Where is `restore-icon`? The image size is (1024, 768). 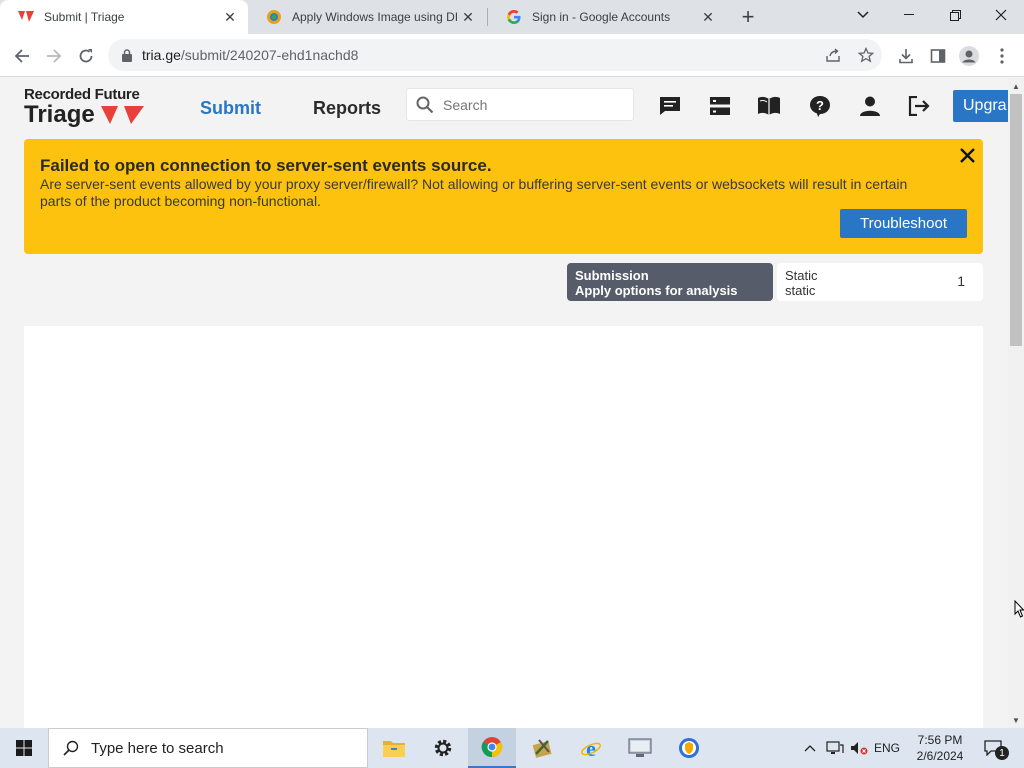 restore-icon is located at coordinates (955, 15).